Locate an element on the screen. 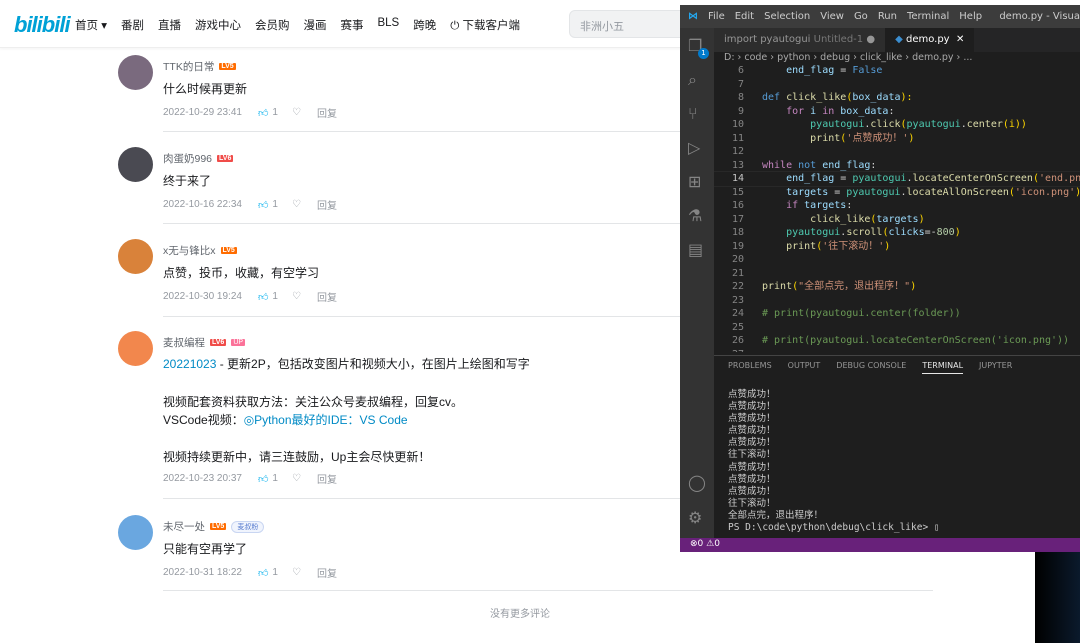 The width and height of the screenshot is (1080, 643). panel-tab-terminal: TERMINAL is located at coordinates (943, 367).